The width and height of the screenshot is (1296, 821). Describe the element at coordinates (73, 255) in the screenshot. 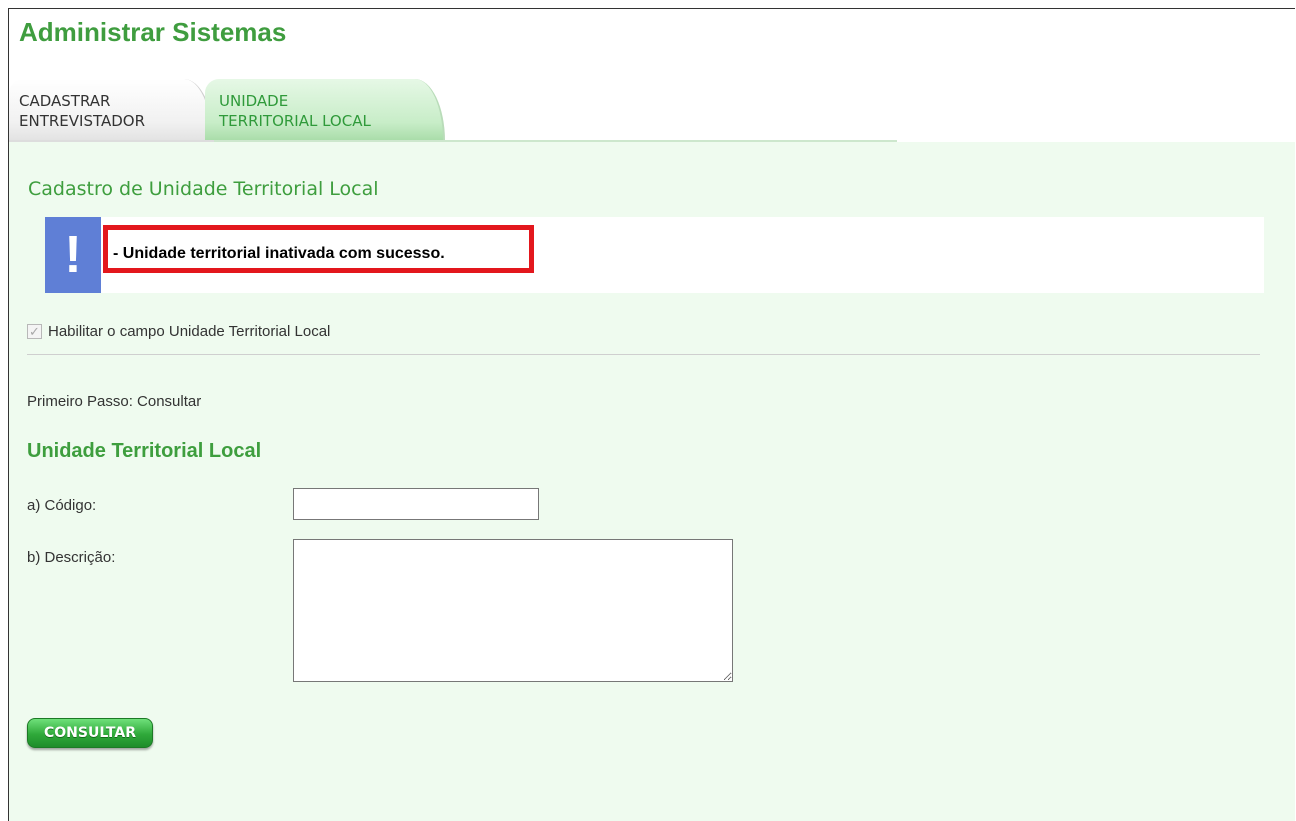

I see `exclamation-icon: !` at that location.